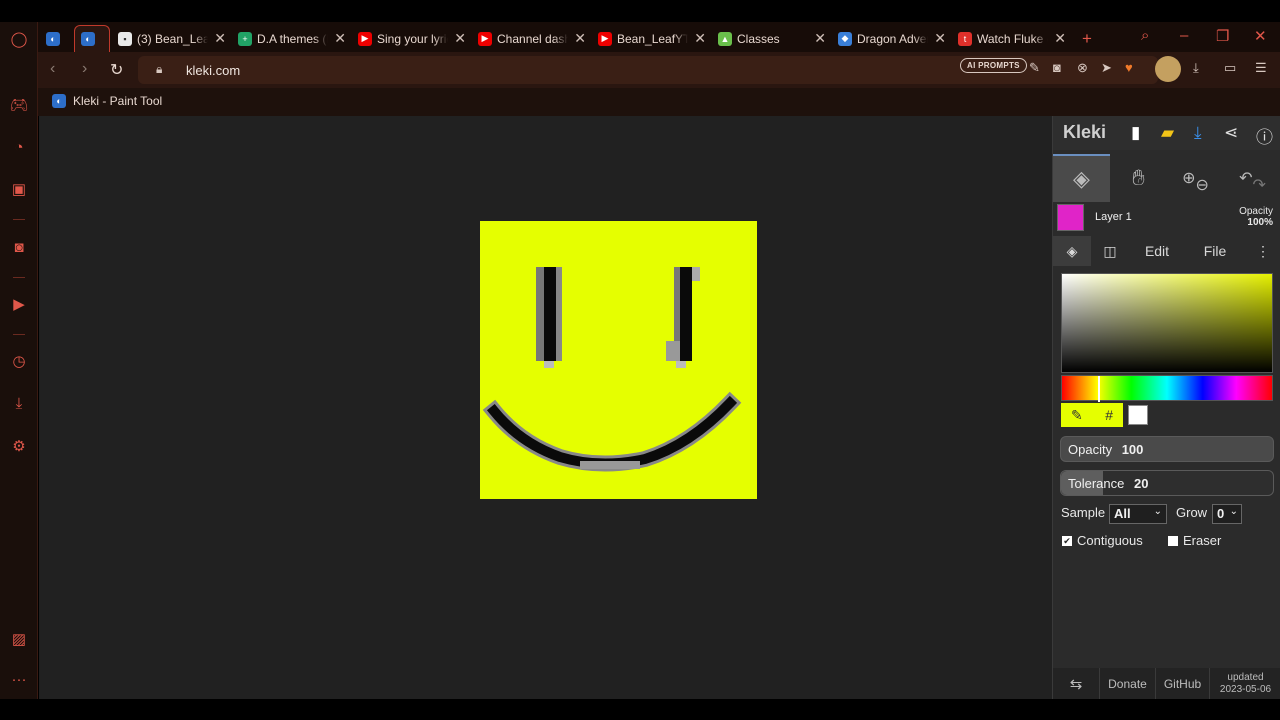  I want to click on hand-tool-button: ✋︎, so click(1138, 178).